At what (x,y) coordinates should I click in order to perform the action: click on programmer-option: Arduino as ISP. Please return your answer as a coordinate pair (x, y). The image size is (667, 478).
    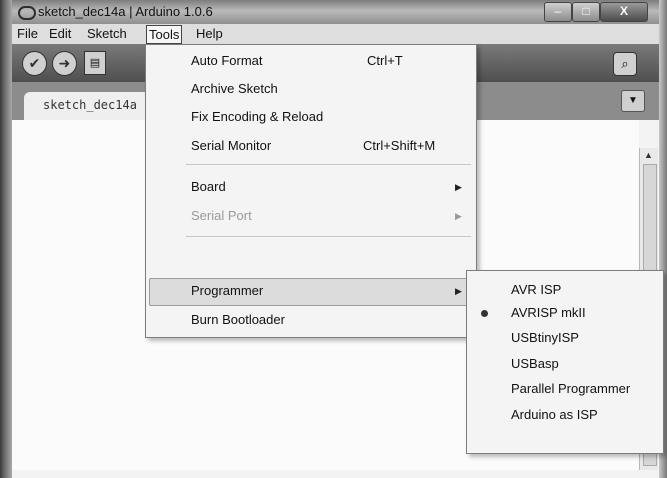
    Looking at the image, I should click on (554, 415).